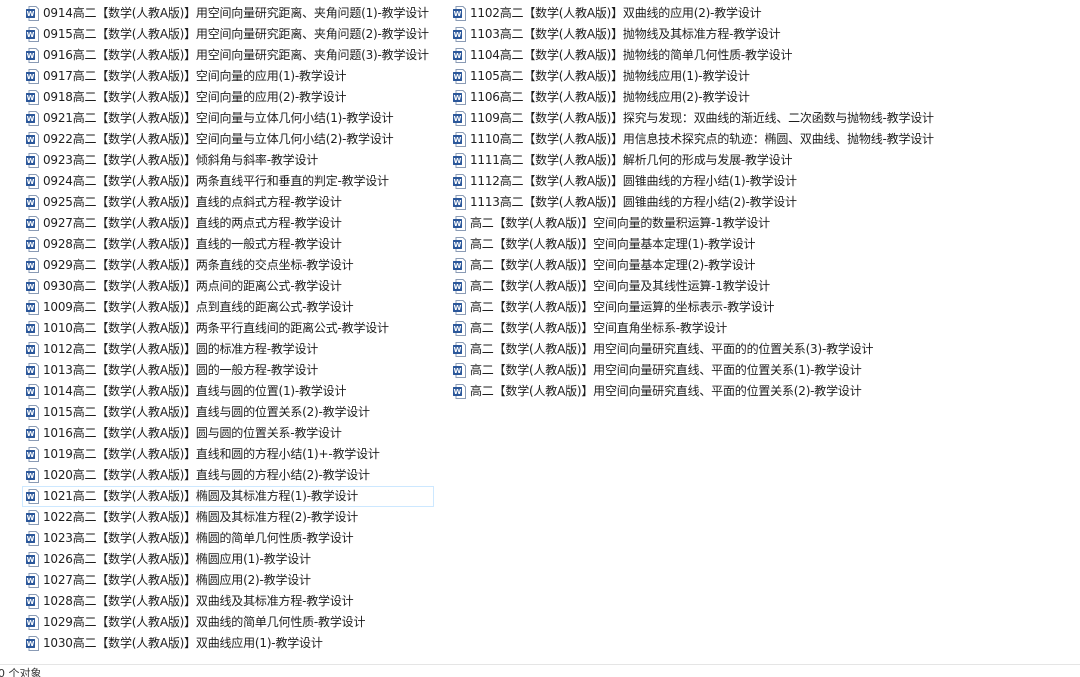 Image resolution: width=1080 pixels, height=677 pixels. I want to click on file-name: 0916高二【数学(人教A版)】用空间向量研究距离、夹角问题(3)-教学设计, so click(236, 55).